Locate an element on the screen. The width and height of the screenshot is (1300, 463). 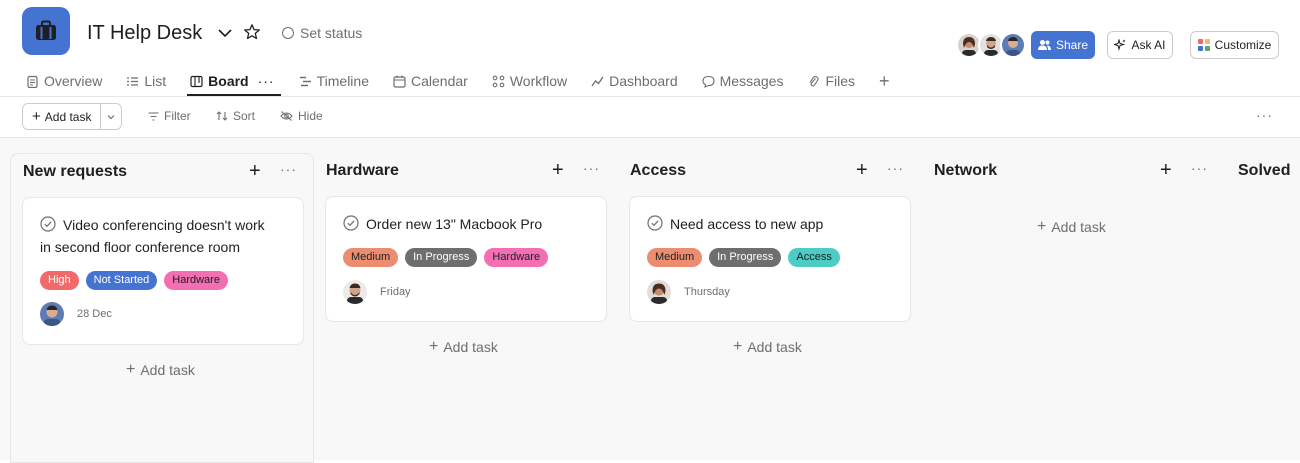
due-date: 28 Dec is located at coordinates (94, 314).